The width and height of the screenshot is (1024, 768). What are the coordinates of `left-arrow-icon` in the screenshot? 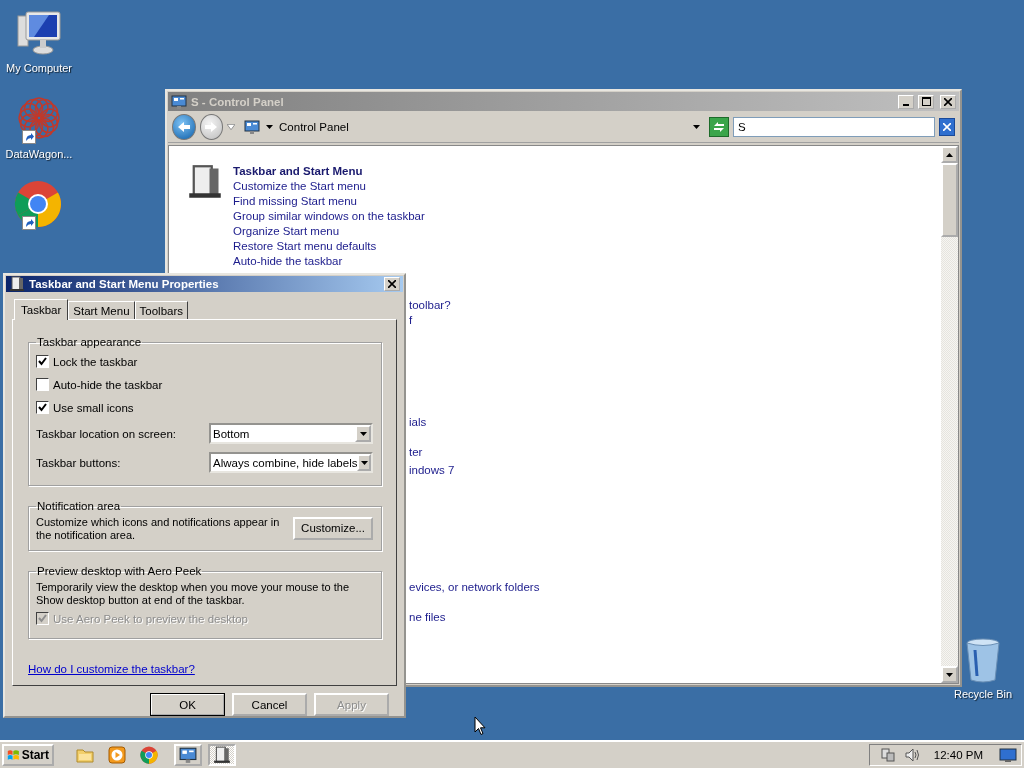 It's located at (183, 126).